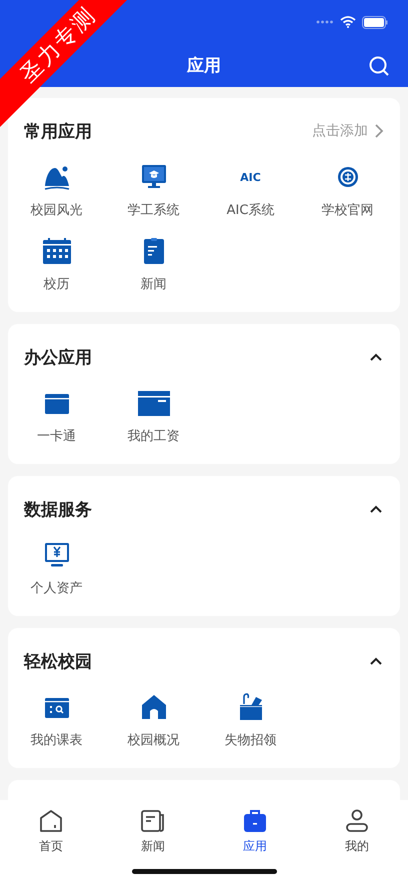 The height and width of the screenshot is (883, 408). I want to click on tab: 首页, so click(51, 828).